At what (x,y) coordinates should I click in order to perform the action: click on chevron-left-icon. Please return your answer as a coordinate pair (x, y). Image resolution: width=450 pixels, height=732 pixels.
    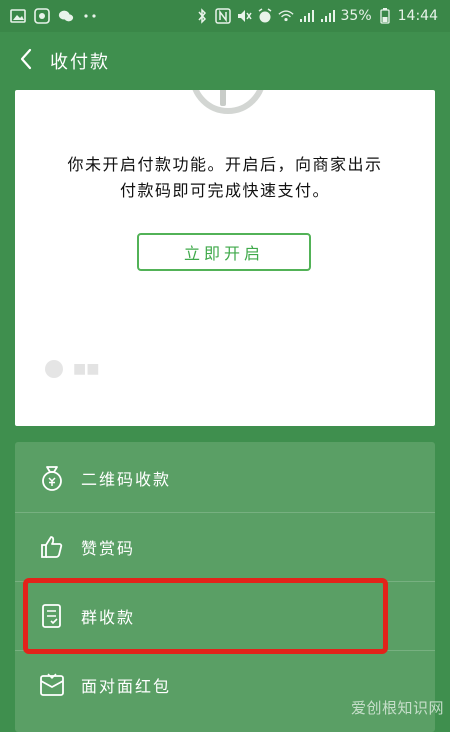
    Looking at the image, I should click on (26, 61).